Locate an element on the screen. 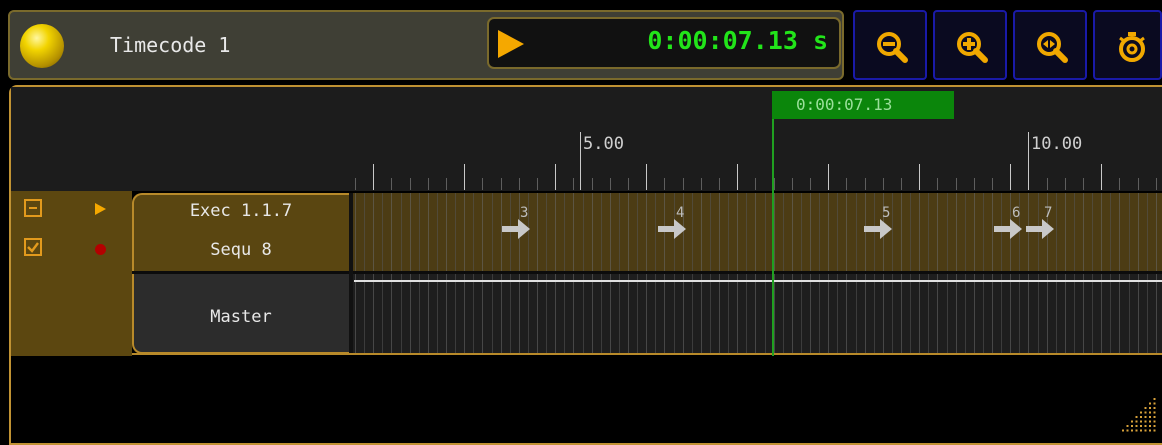 The width and height of the screenshot is (1162, 445). zoom-fit-button is located at coordinates (1050, 45).